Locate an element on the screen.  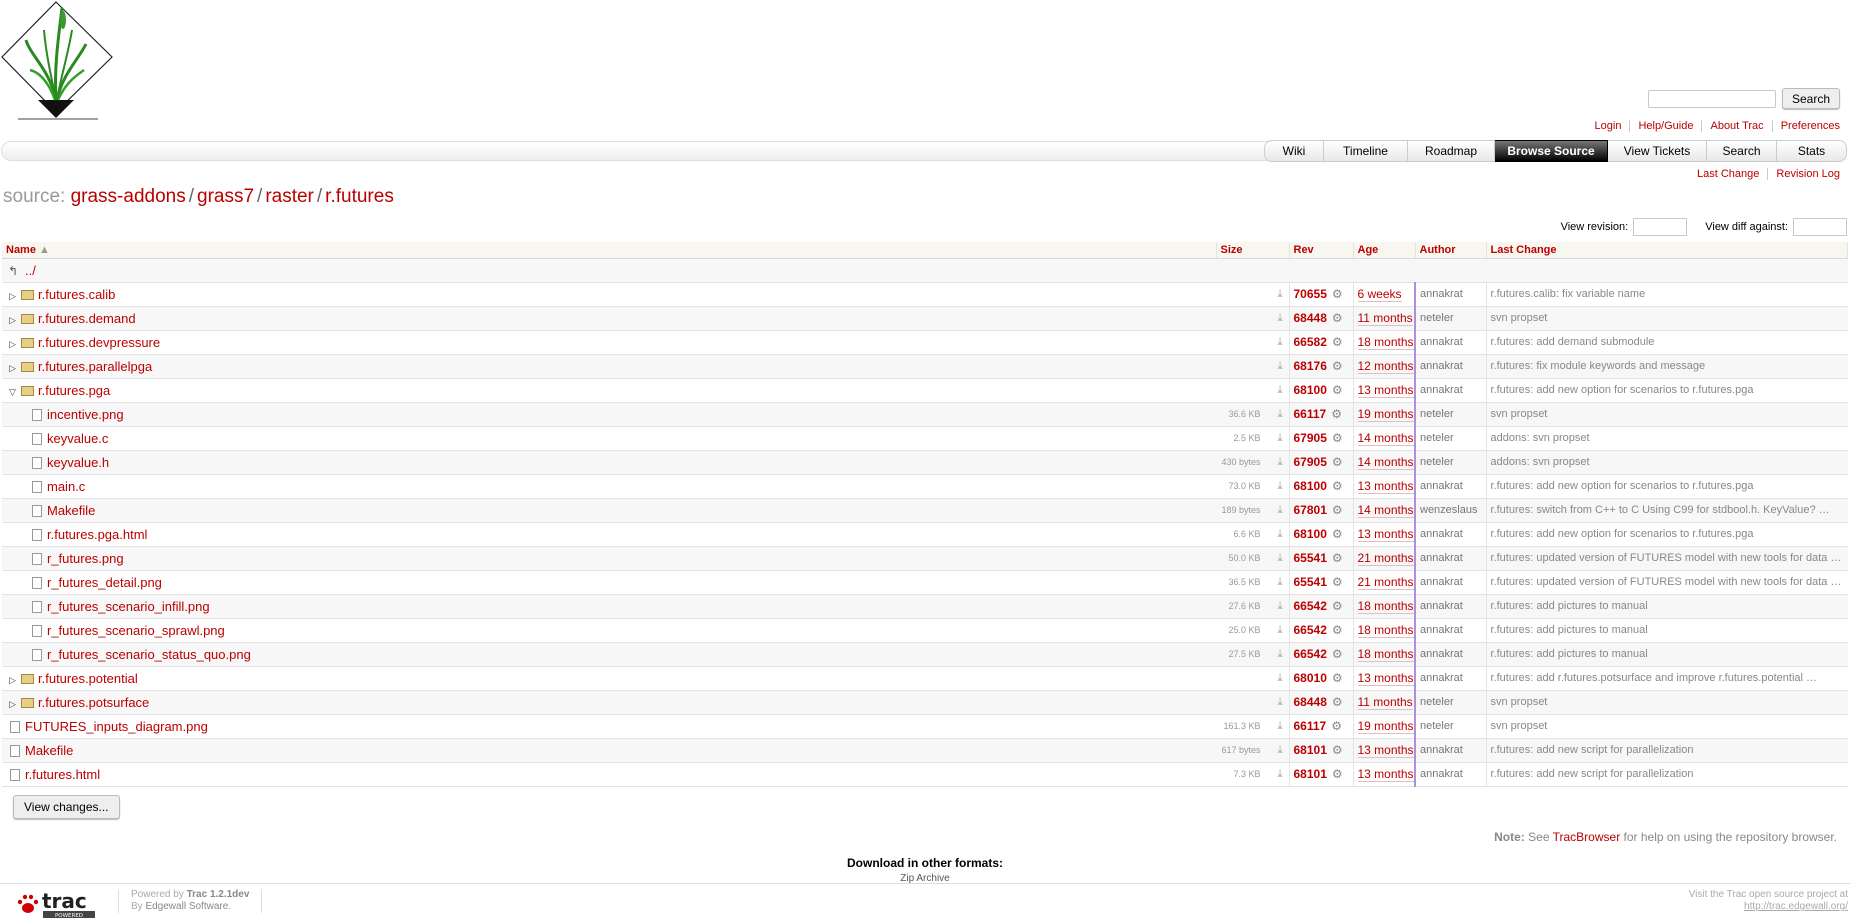
metanav-login: Login is located at coordinates (1608, 126).